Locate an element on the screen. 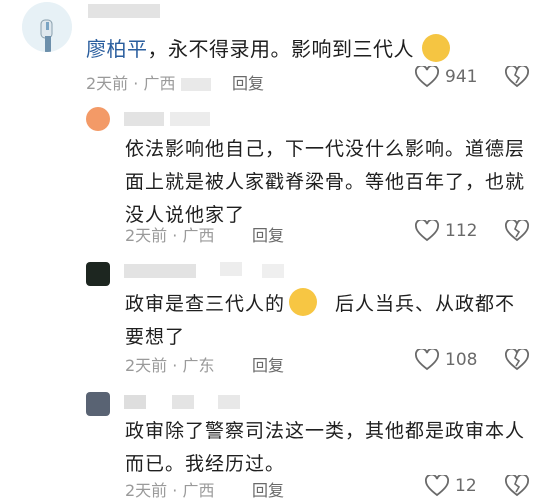 The height and width of the screenshot is (501, 552). crying-emoji-icon is located at coordinates (436, 48).